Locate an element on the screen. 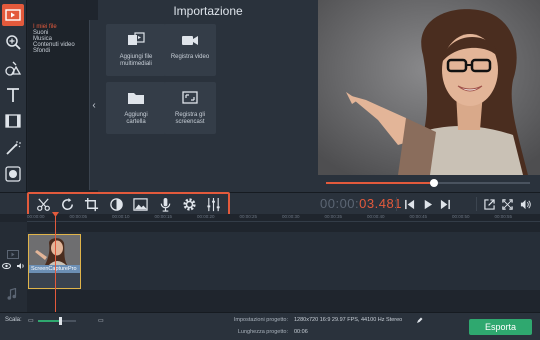  video-track-icon is located at coordinates (13, 254).